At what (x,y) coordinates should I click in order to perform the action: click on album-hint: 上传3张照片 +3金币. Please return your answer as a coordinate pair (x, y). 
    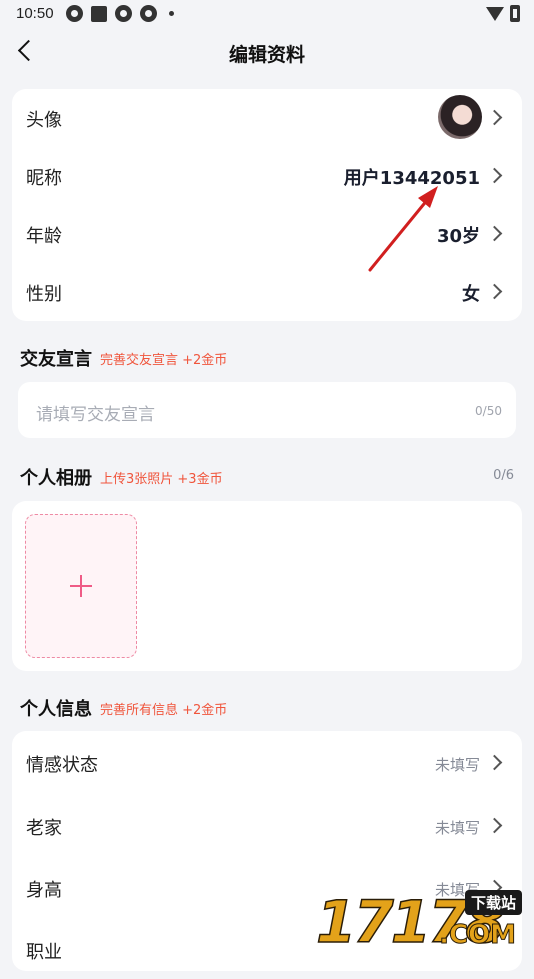
    Looking at the image, I should click on (161, 479).